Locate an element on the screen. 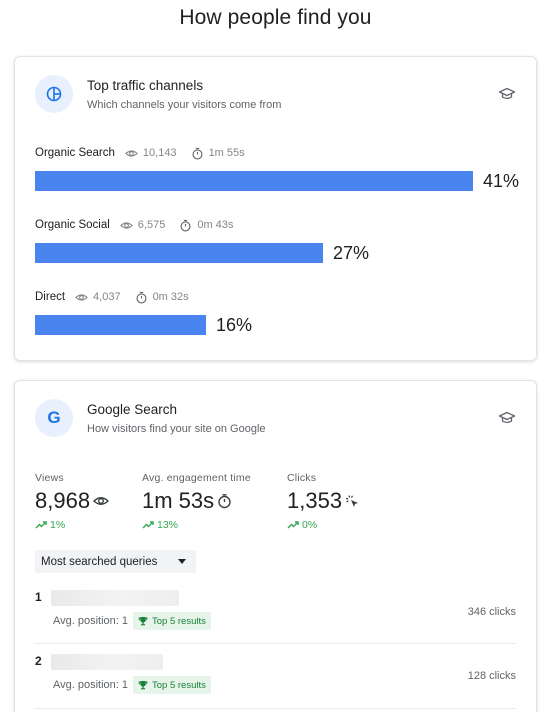 The width and height of the screenshot is (551, 712). metric-views: Views 8,968 1% is located at coordinates (72, 501).